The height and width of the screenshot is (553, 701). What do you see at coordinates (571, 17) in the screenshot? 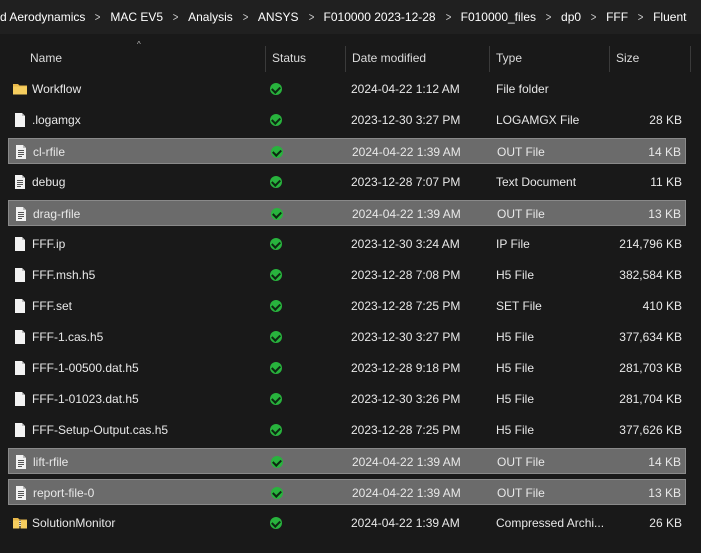
I see `breadcrumb-item: dp0` at bounding box center [571, 17].